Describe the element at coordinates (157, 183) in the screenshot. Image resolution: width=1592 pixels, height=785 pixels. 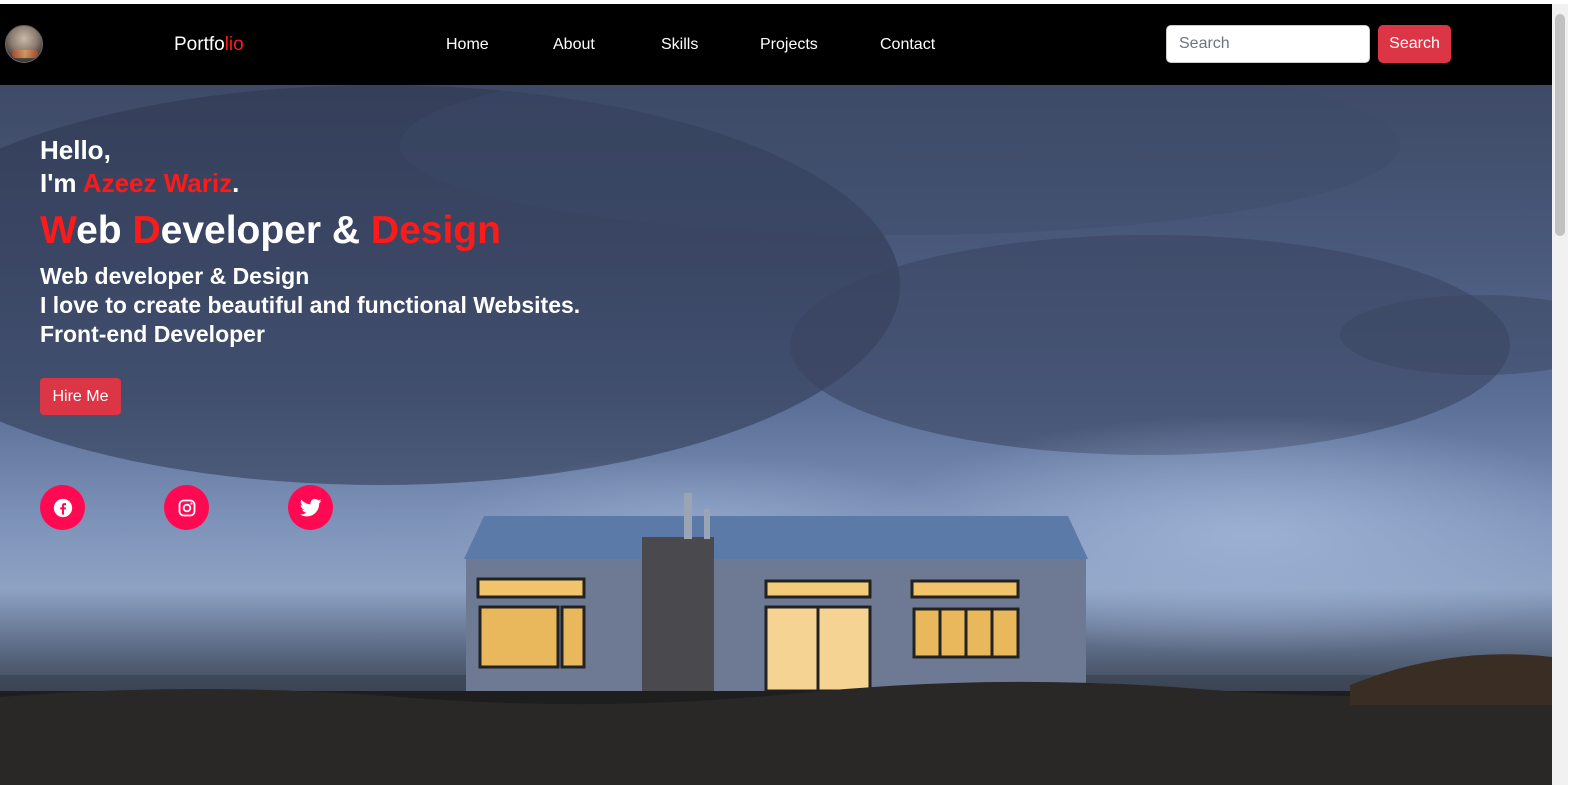
I see `hero-name: Azeez Wariz` at that location.